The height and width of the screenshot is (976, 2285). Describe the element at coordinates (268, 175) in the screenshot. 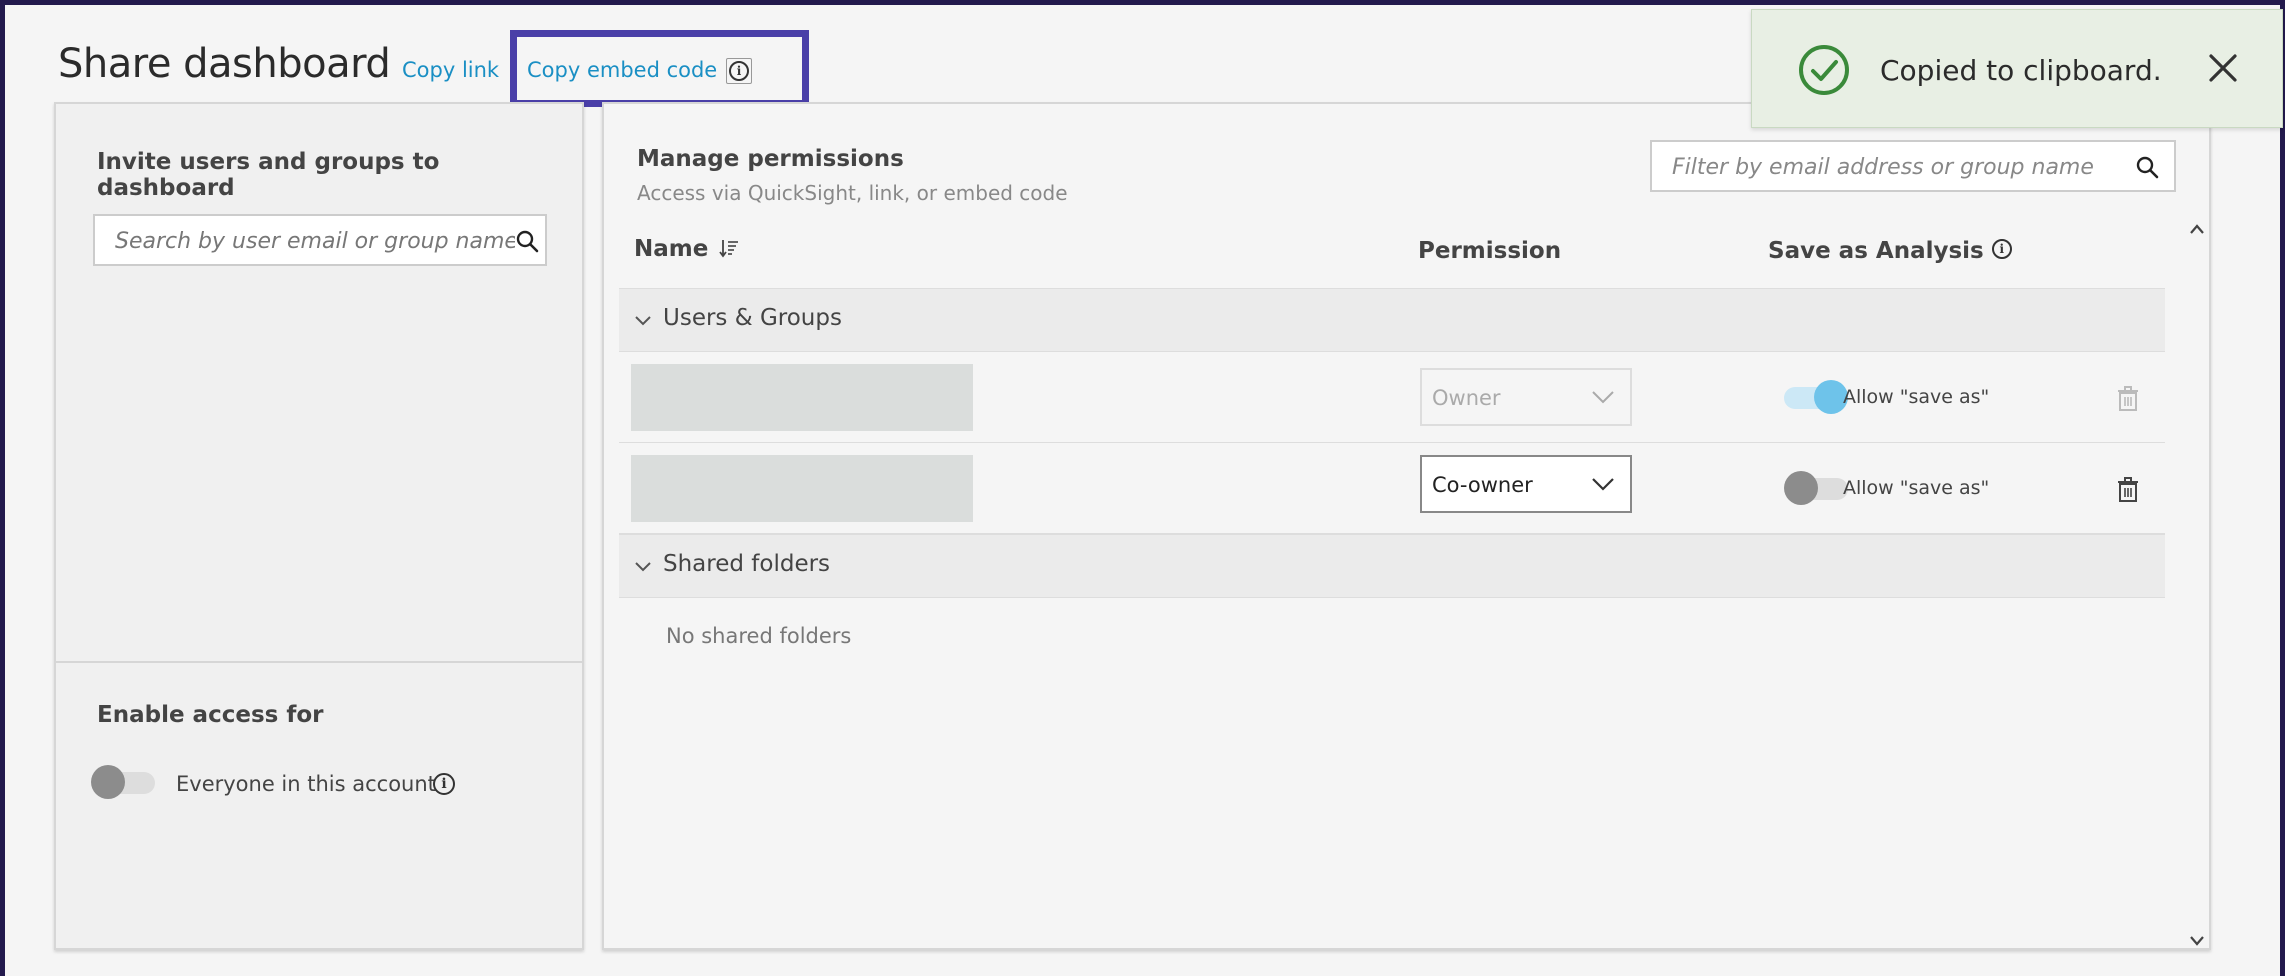

I see `invite-title: Invite users and groups to dashboard` at that location.